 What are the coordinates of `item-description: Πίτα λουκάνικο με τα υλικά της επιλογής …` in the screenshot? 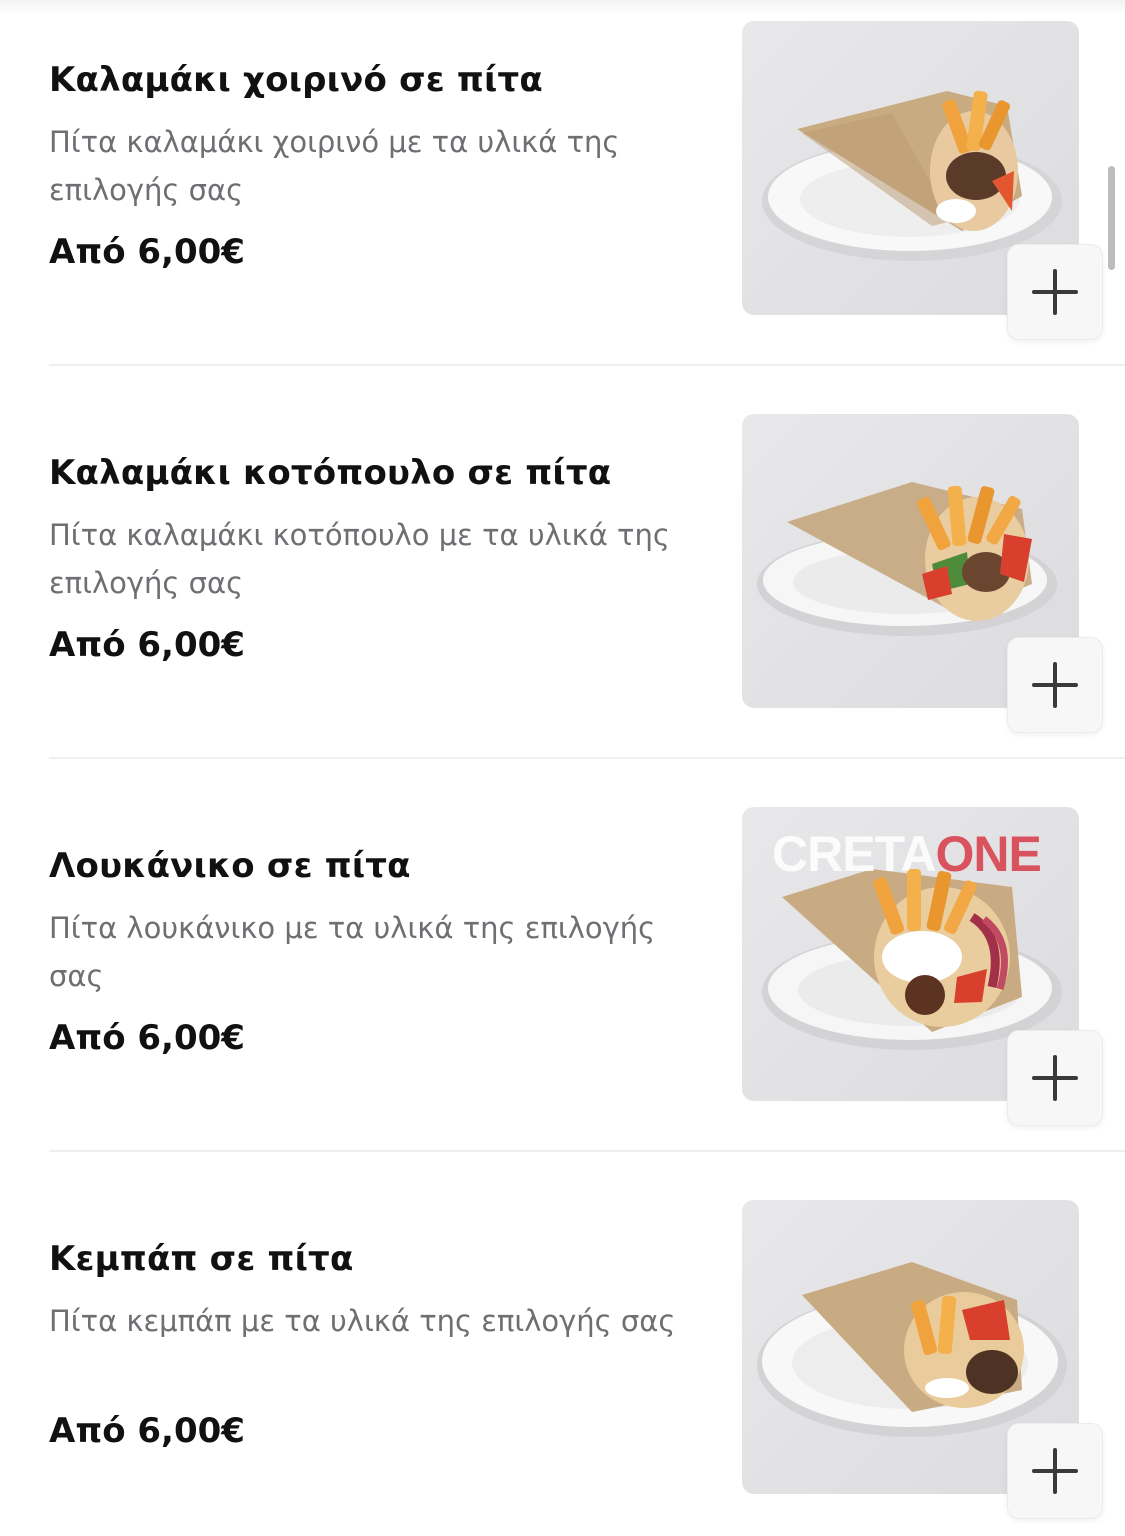 It's located at (352, 952).